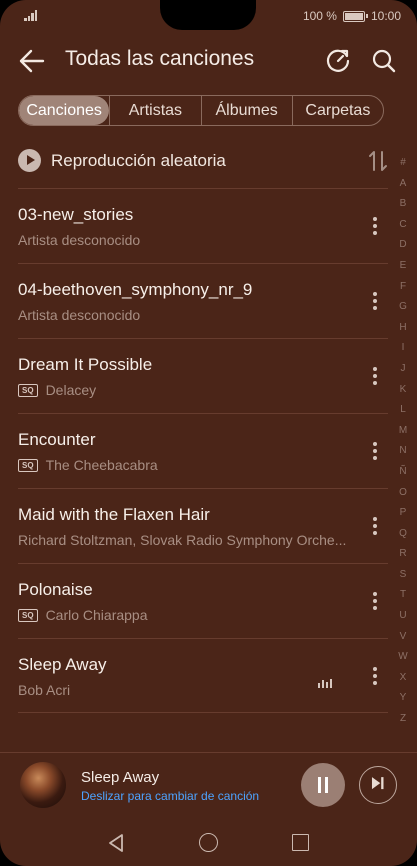 The width and height of the screenshot is (417, 866). Describe the element at coordinates (32, 61) in the screenshot. I see `back-arrow-icon` at that location.